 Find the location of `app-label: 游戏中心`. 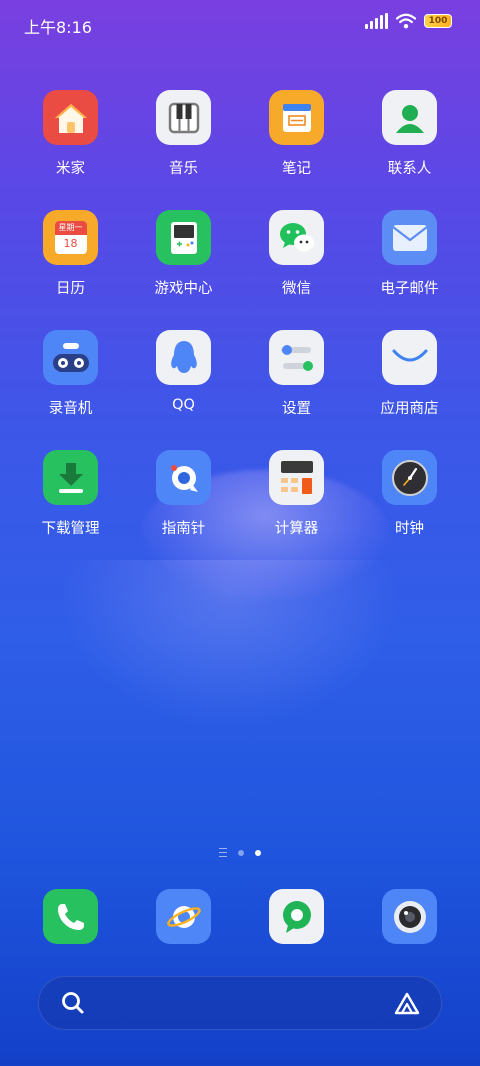

app-label: 游戏中心 is located at coordinates (183, 289).